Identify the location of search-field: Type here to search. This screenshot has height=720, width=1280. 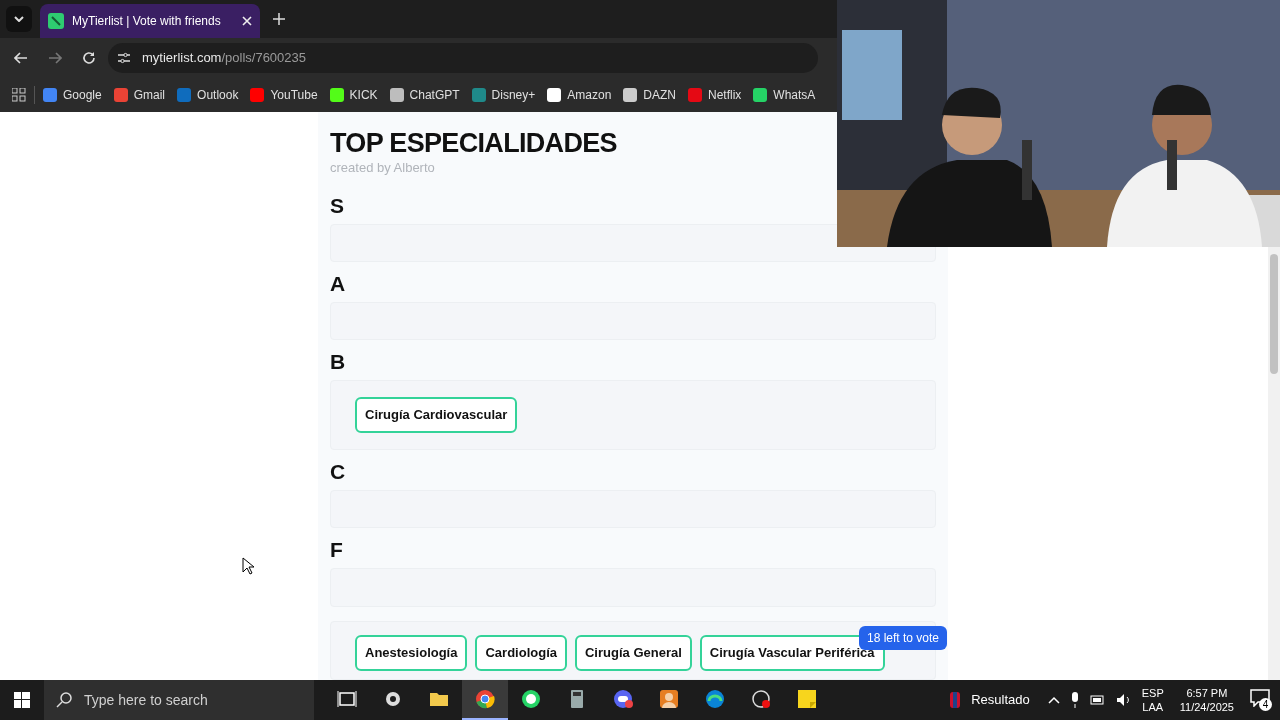
(179, 700).